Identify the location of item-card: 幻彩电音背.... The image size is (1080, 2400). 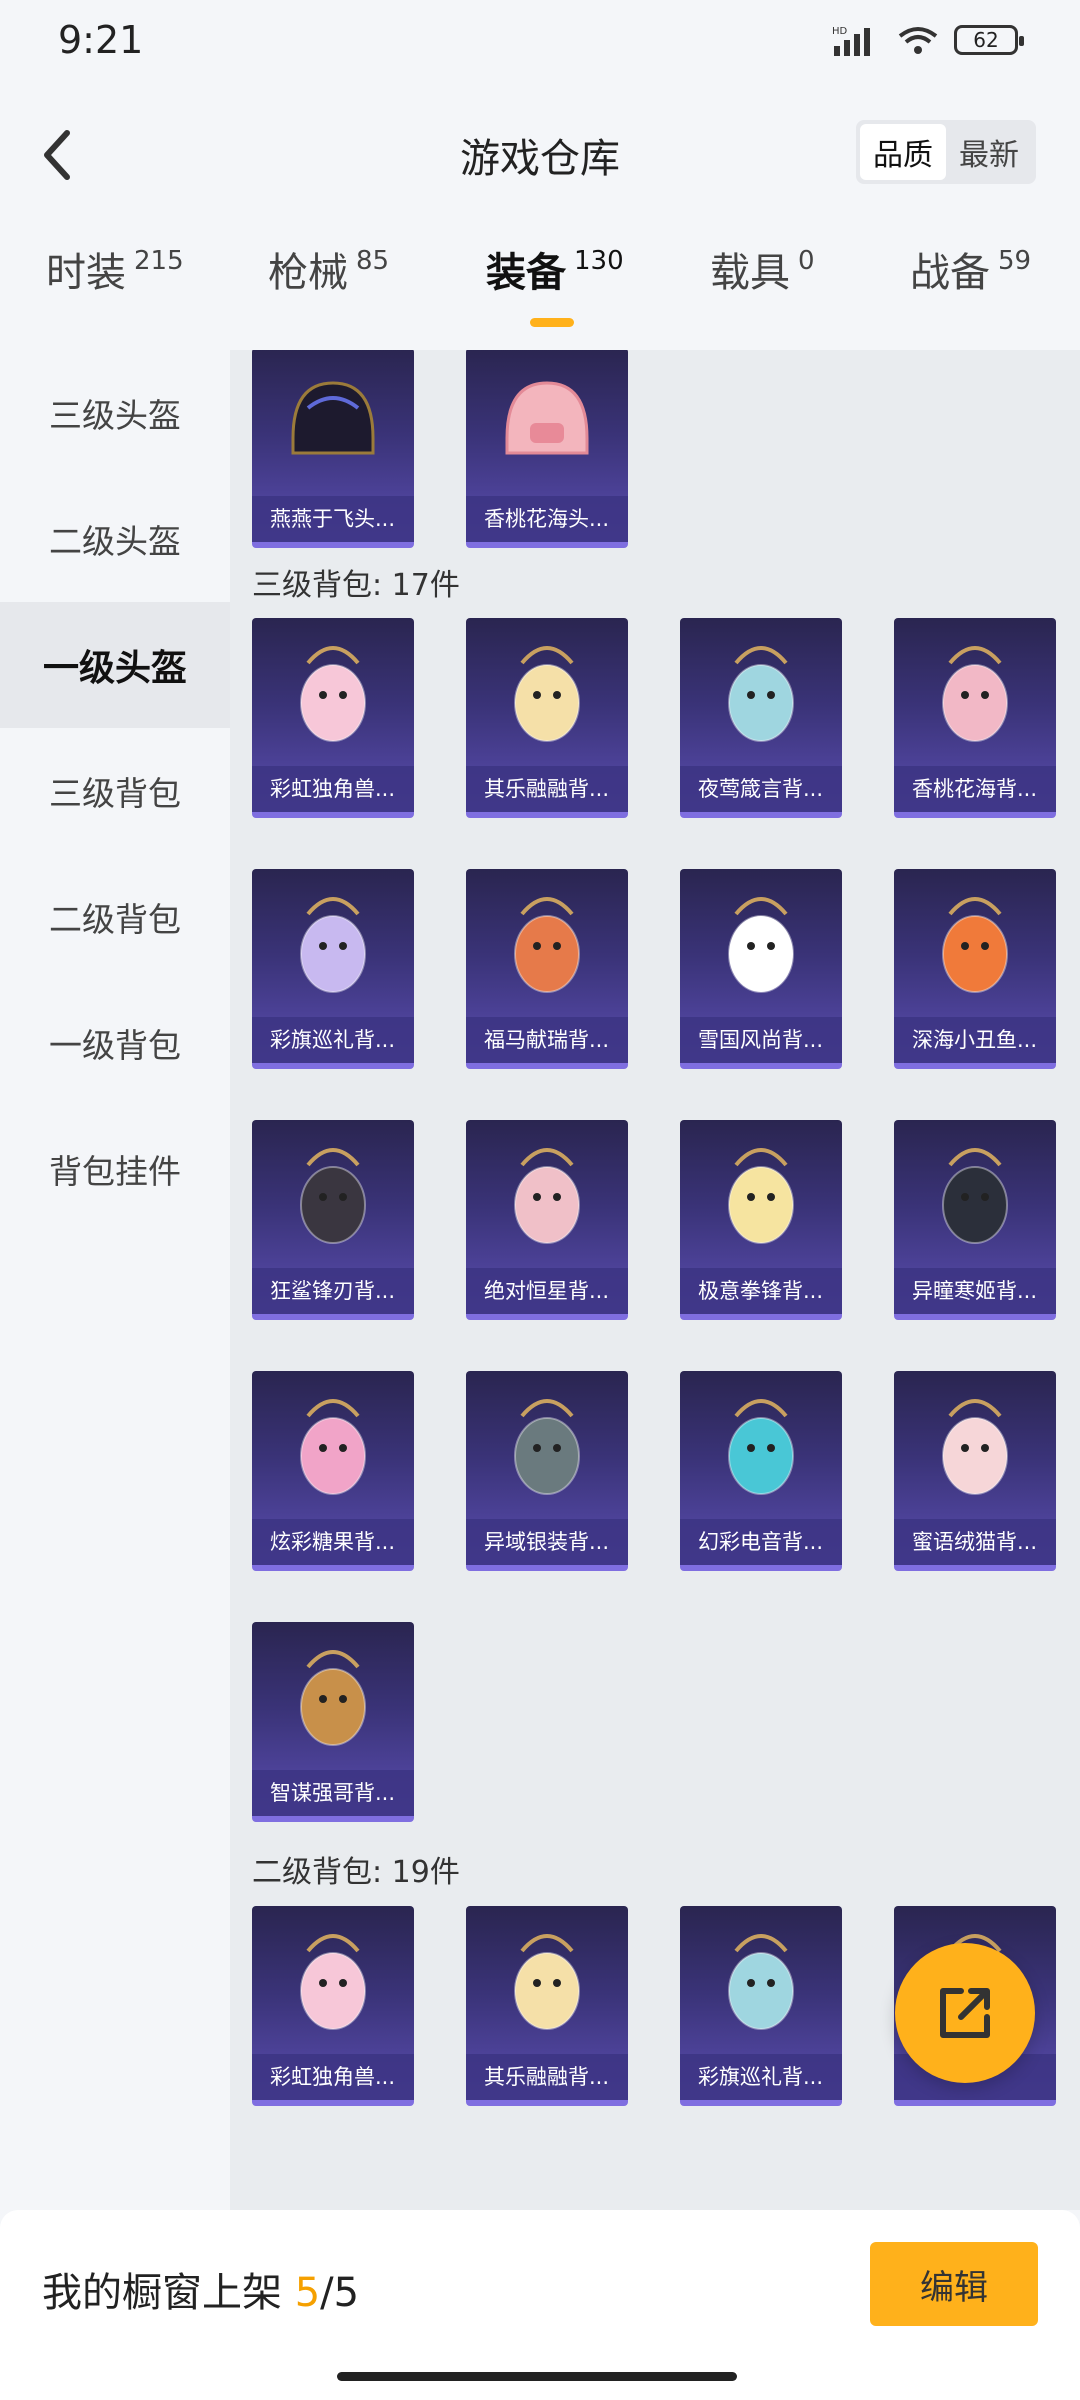
(761, 1471).